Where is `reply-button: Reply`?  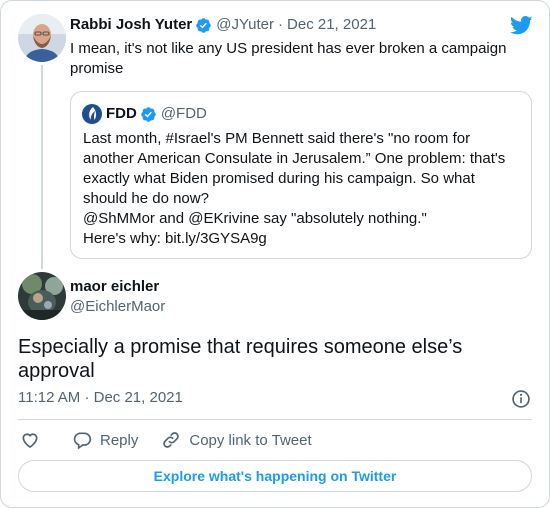
reply-button: Reply is located at coordinates (105, 440).